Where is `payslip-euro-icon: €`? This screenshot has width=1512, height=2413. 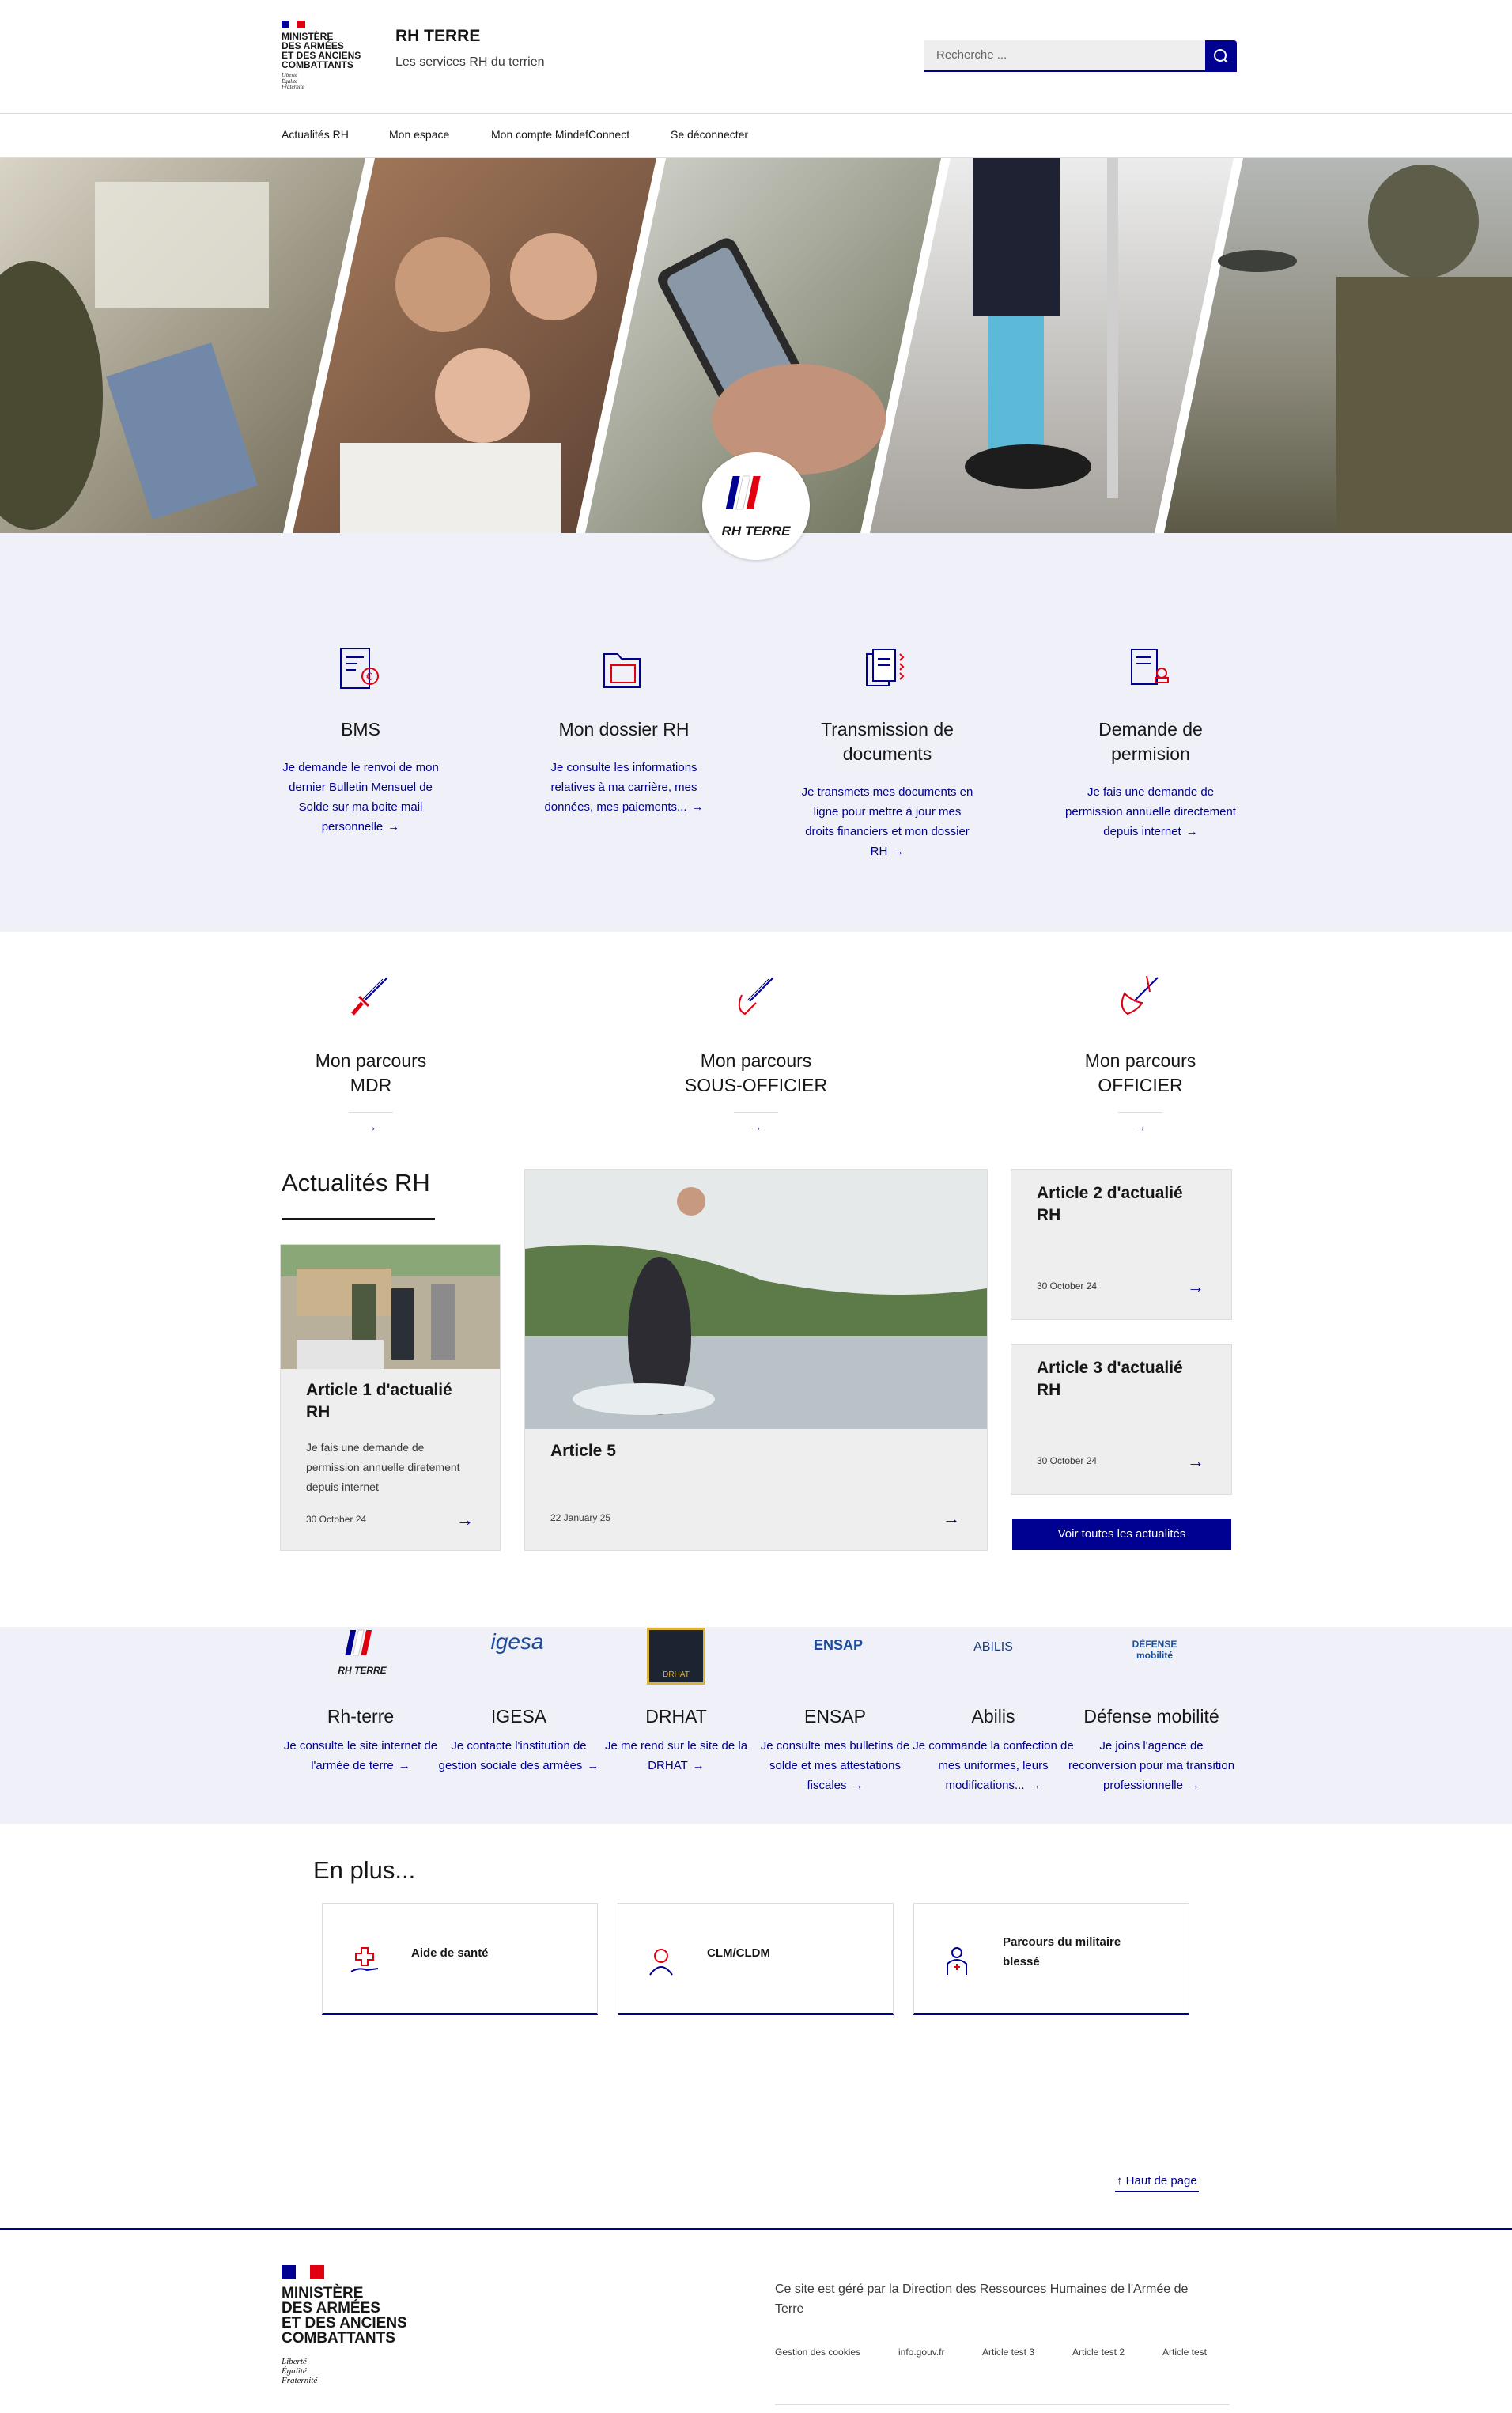 payslip-euro-icon: € is located at coordinates (360, 668).